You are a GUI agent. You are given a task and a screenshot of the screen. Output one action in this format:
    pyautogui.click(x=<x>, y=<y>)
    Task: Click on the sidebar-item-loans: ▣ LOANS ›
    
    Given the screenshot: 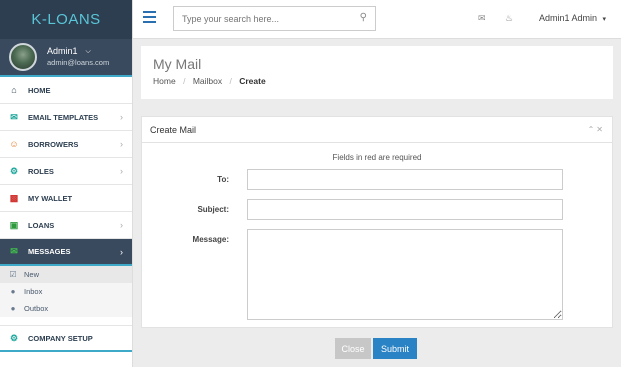 What is the action you would take?
    pyautogui.click(x=66, y=225)
    